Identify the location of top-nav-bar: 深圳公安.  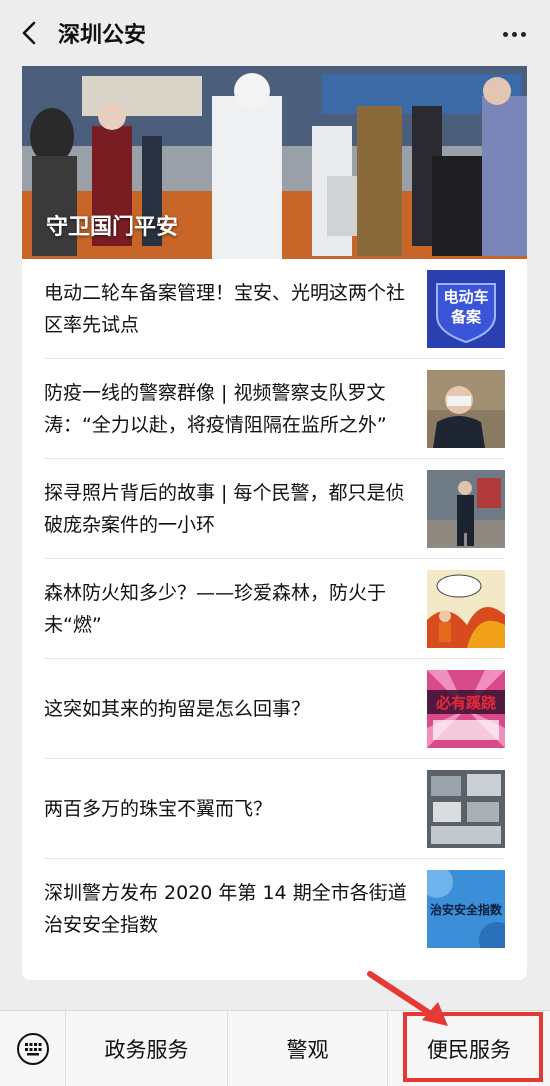
(275, 33).